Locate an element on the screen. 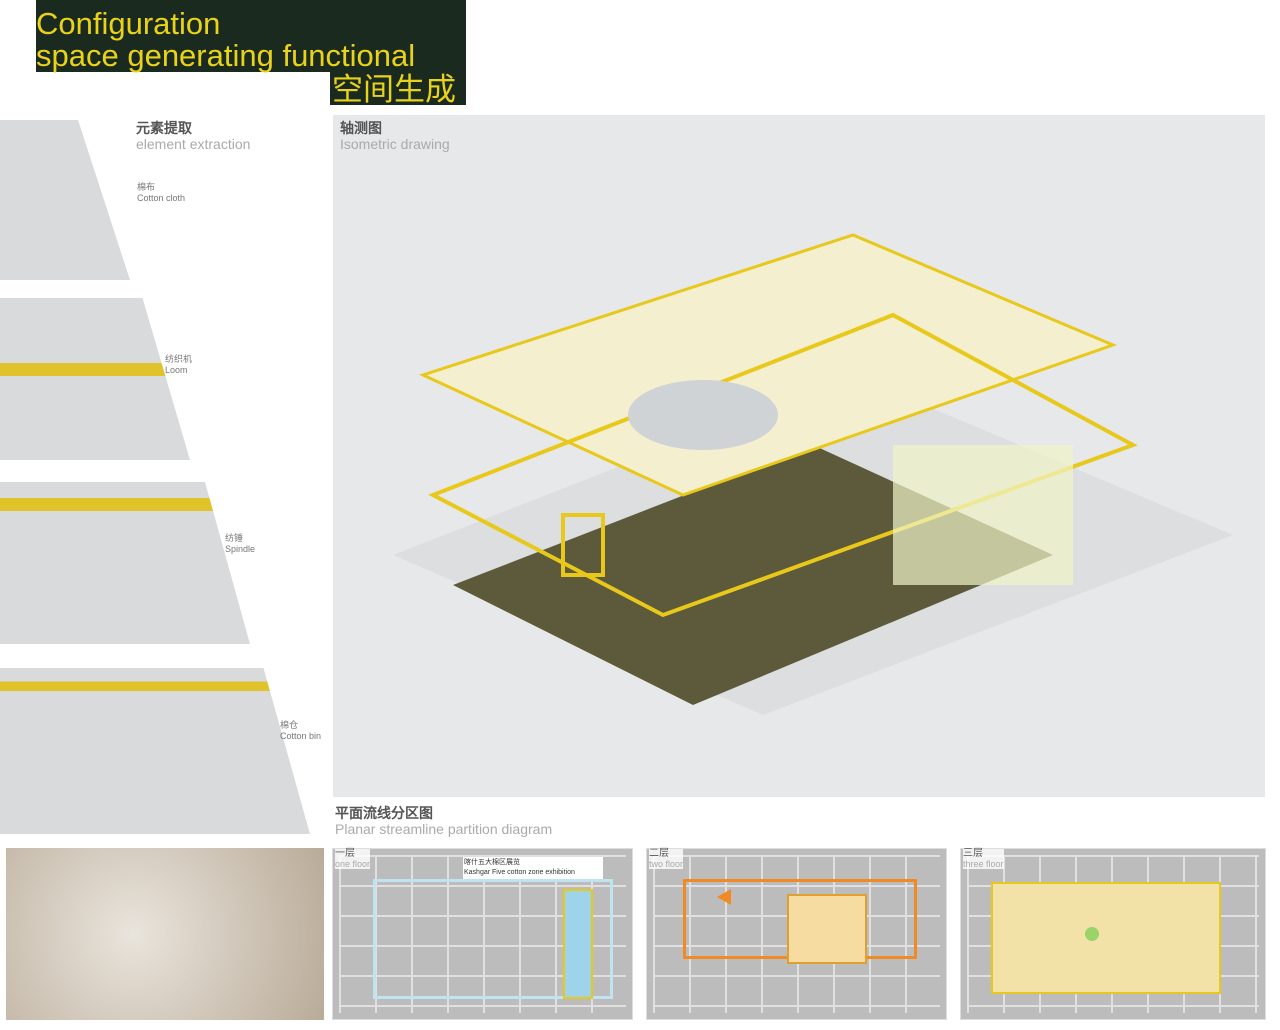 The height and width of the screenshot is (1030, 1280). element-extraction-heading: 元素提取 is located at coordinates (164, 128).